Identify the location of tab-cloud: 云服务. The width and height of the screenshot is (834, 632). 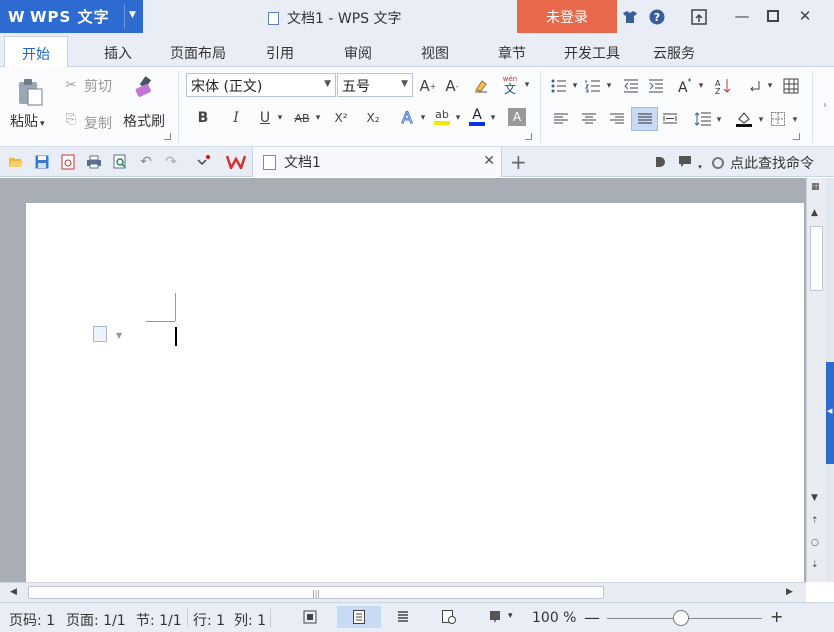
(674, 53).